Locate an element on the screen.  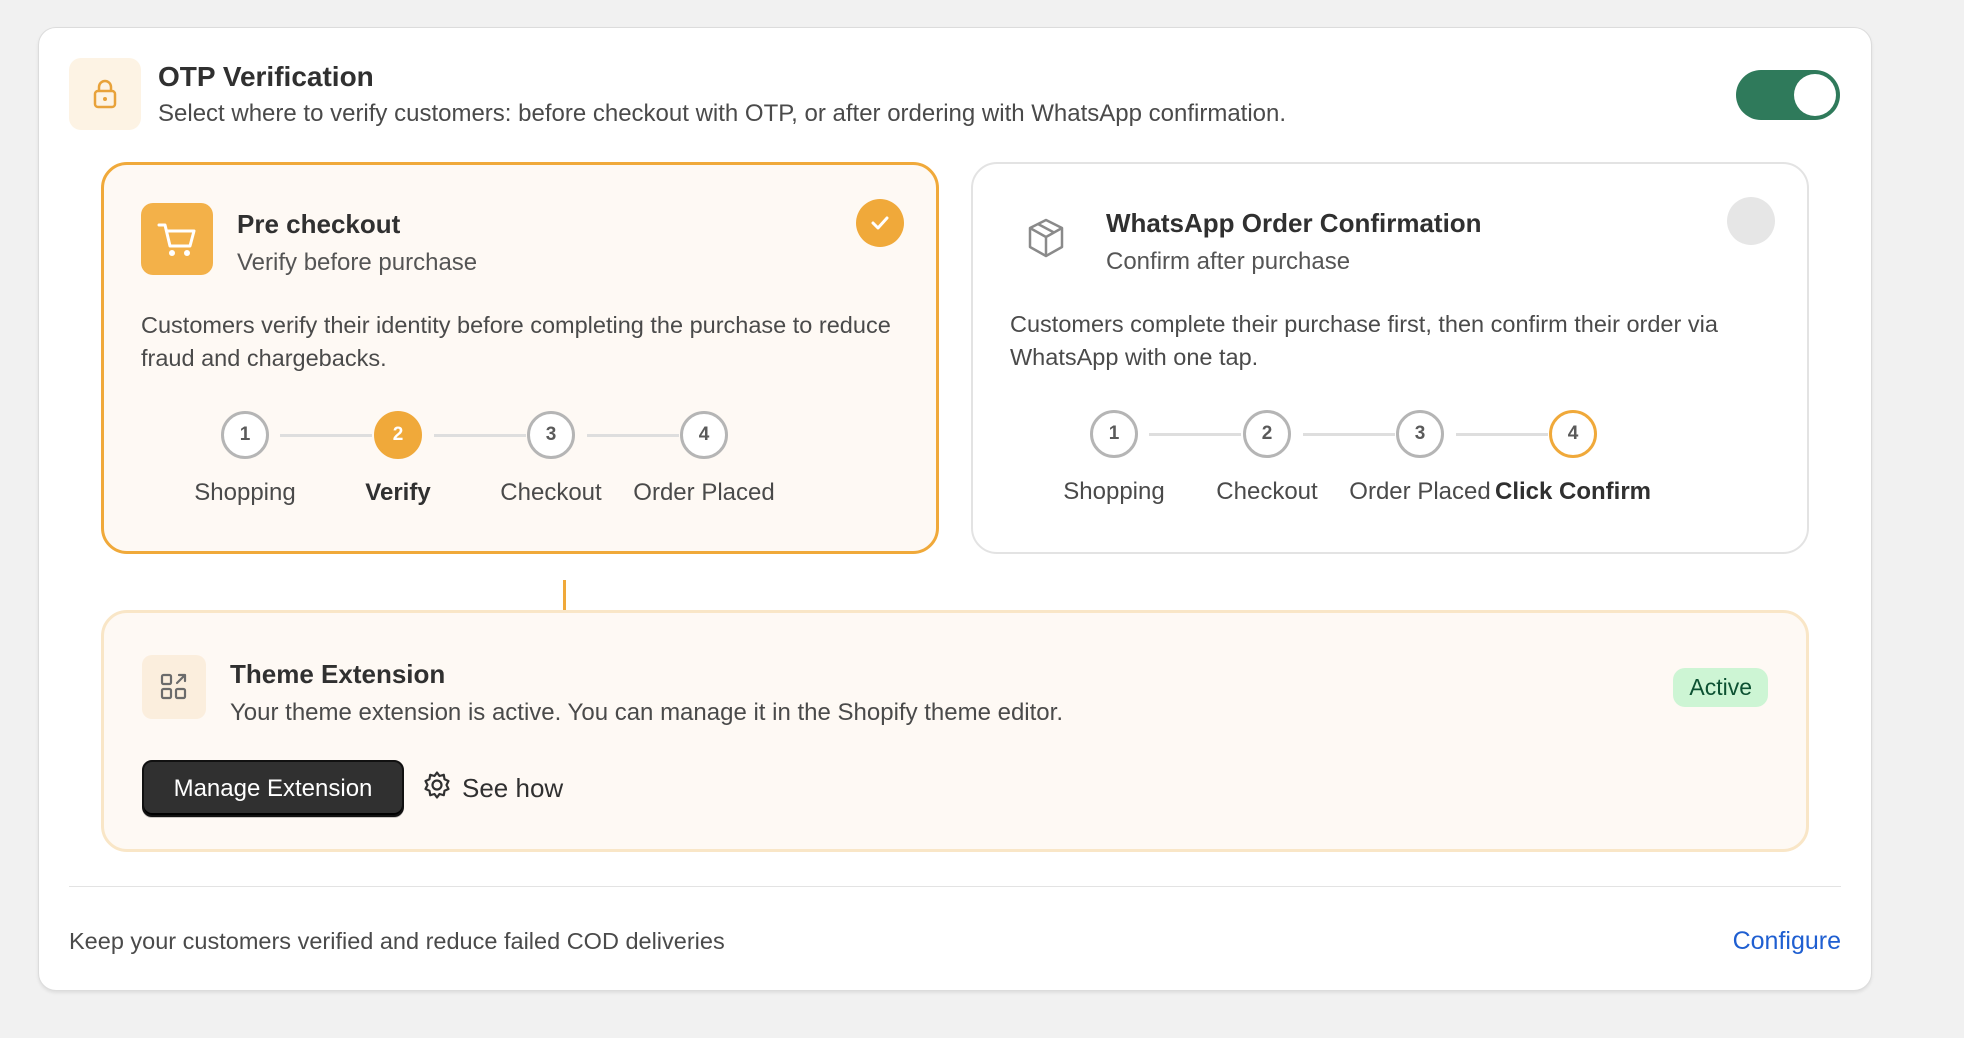
cart-icon is located at coordinates (177, 239).